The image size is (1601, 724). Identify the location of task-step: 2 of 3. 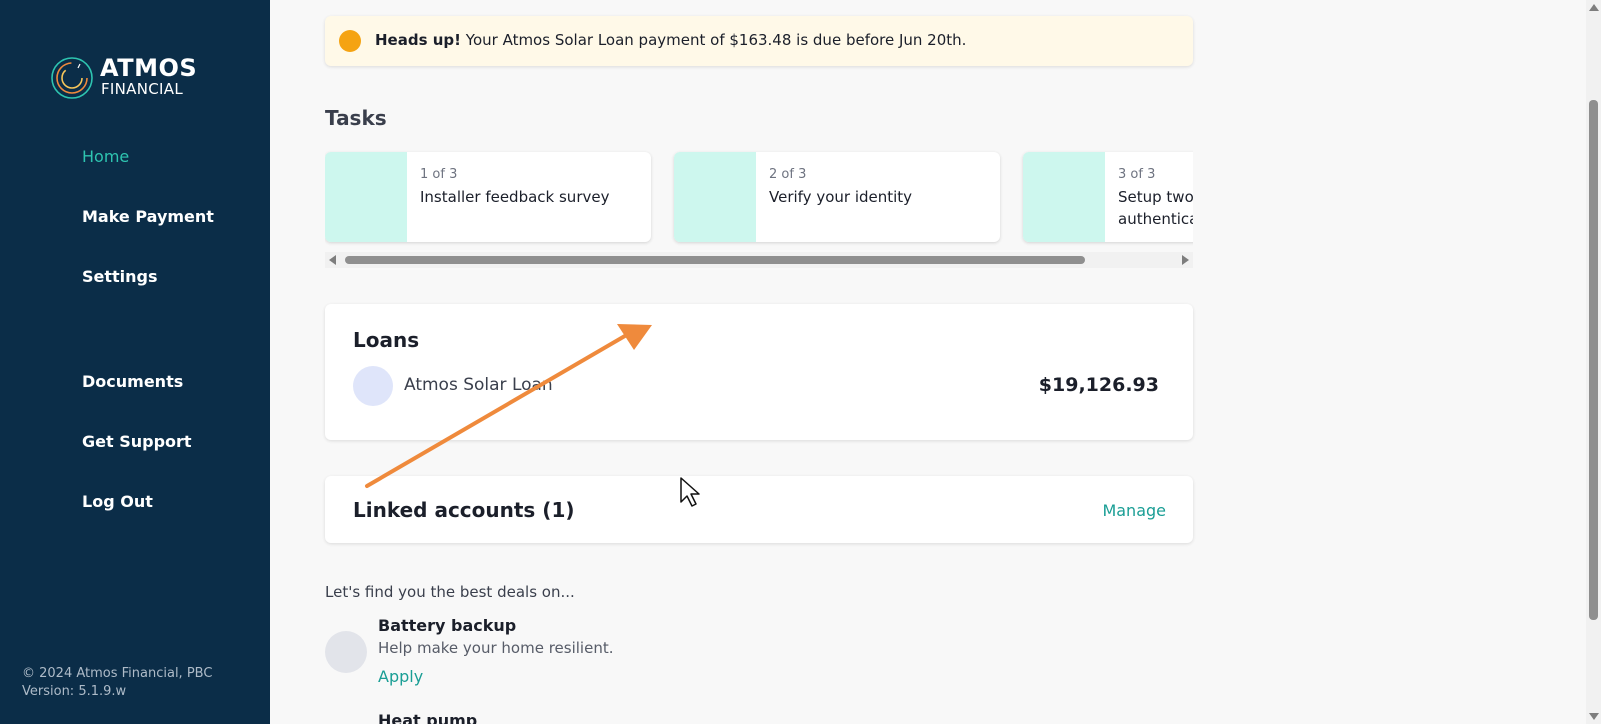
(788, 174).